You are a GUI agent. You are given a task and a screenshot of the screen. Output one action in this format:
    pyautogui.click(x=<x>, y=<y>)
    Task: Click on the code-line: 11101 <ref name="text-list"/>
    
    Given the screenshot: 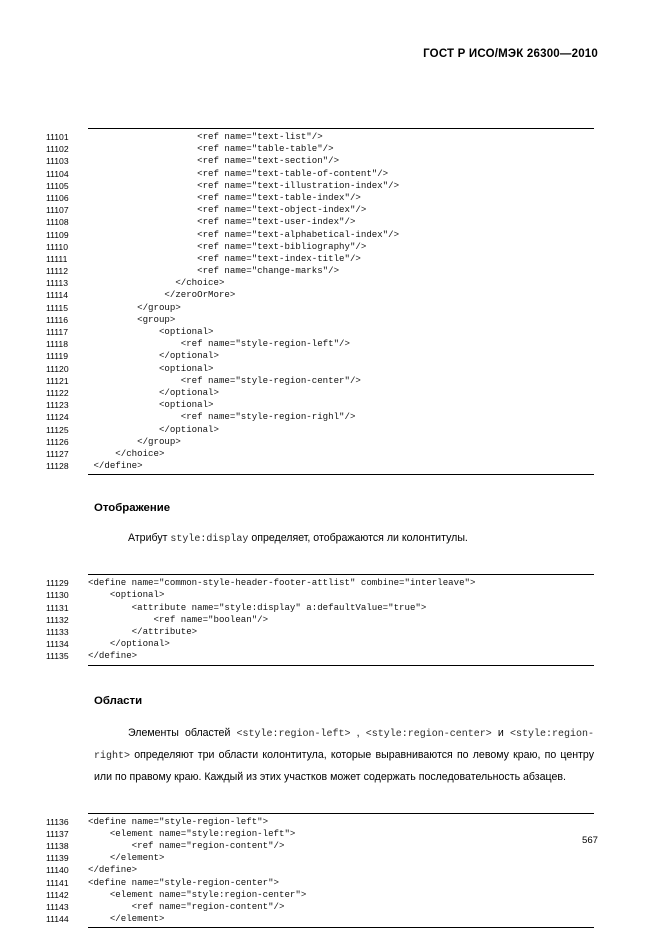 What is the action you would take?
    pyautogui.click(x=330, y=137)
    